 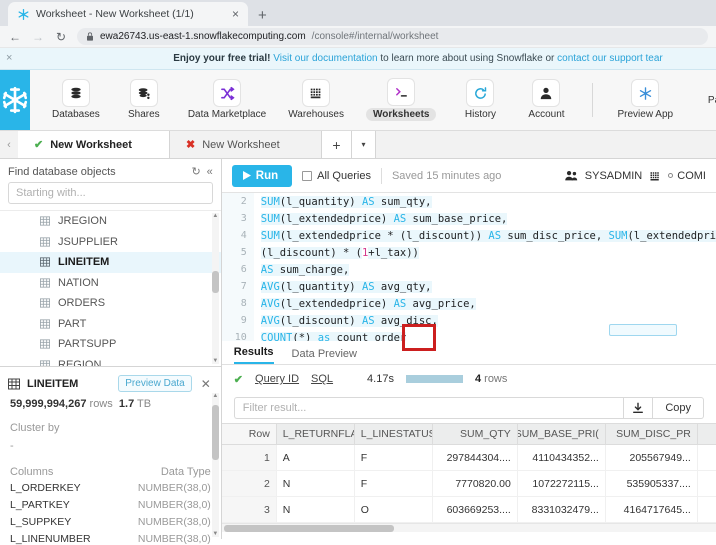 I want to click on list-item: REGION, so click(x=110, y=360).